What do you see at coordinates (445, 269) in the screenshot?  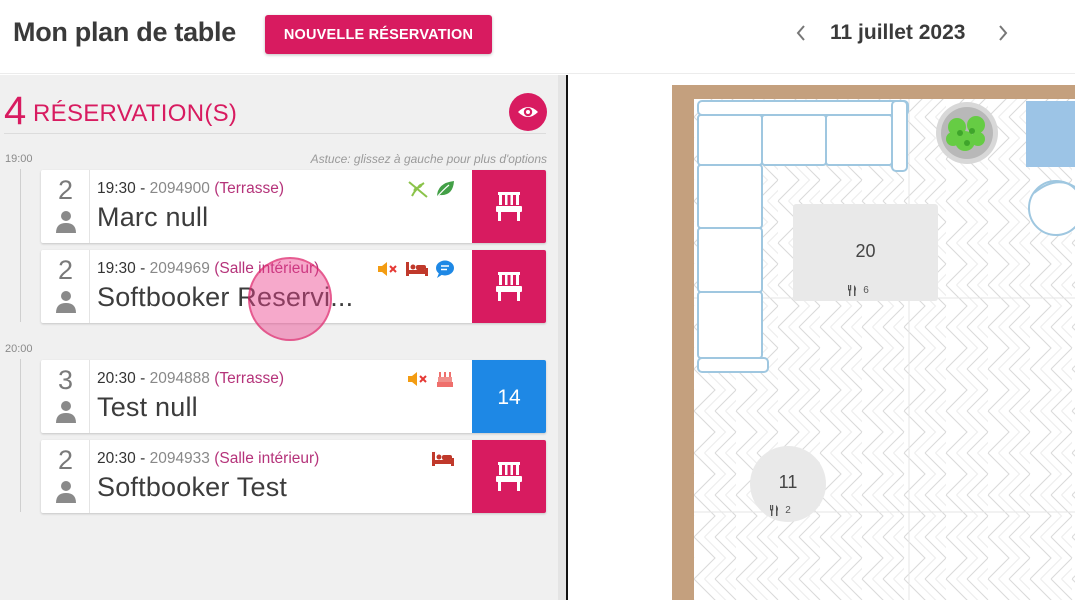 I see `comment-icon` at bounding box center [445, 269].